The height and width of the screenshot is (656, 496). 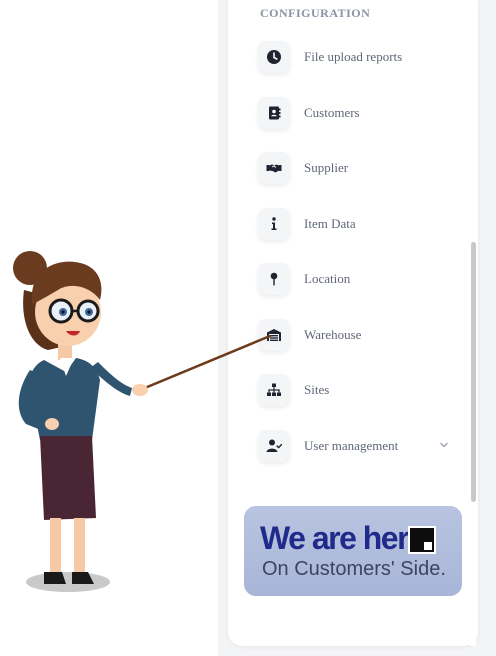 I want to click on sidebar-item-supplier: Supplier, so click(x=358, y=168).